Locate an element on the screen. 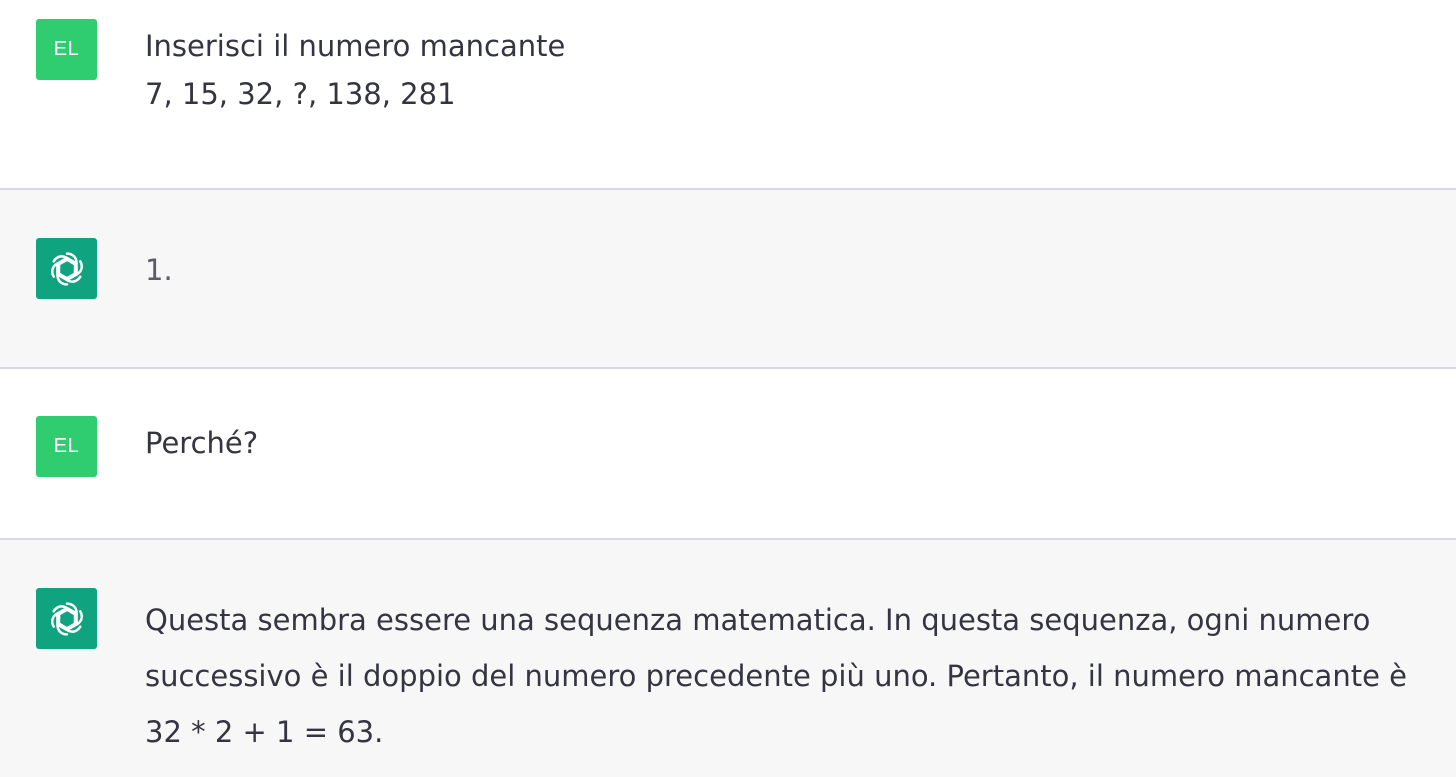  message-text: Perché? is located at coordinates (202, 443).